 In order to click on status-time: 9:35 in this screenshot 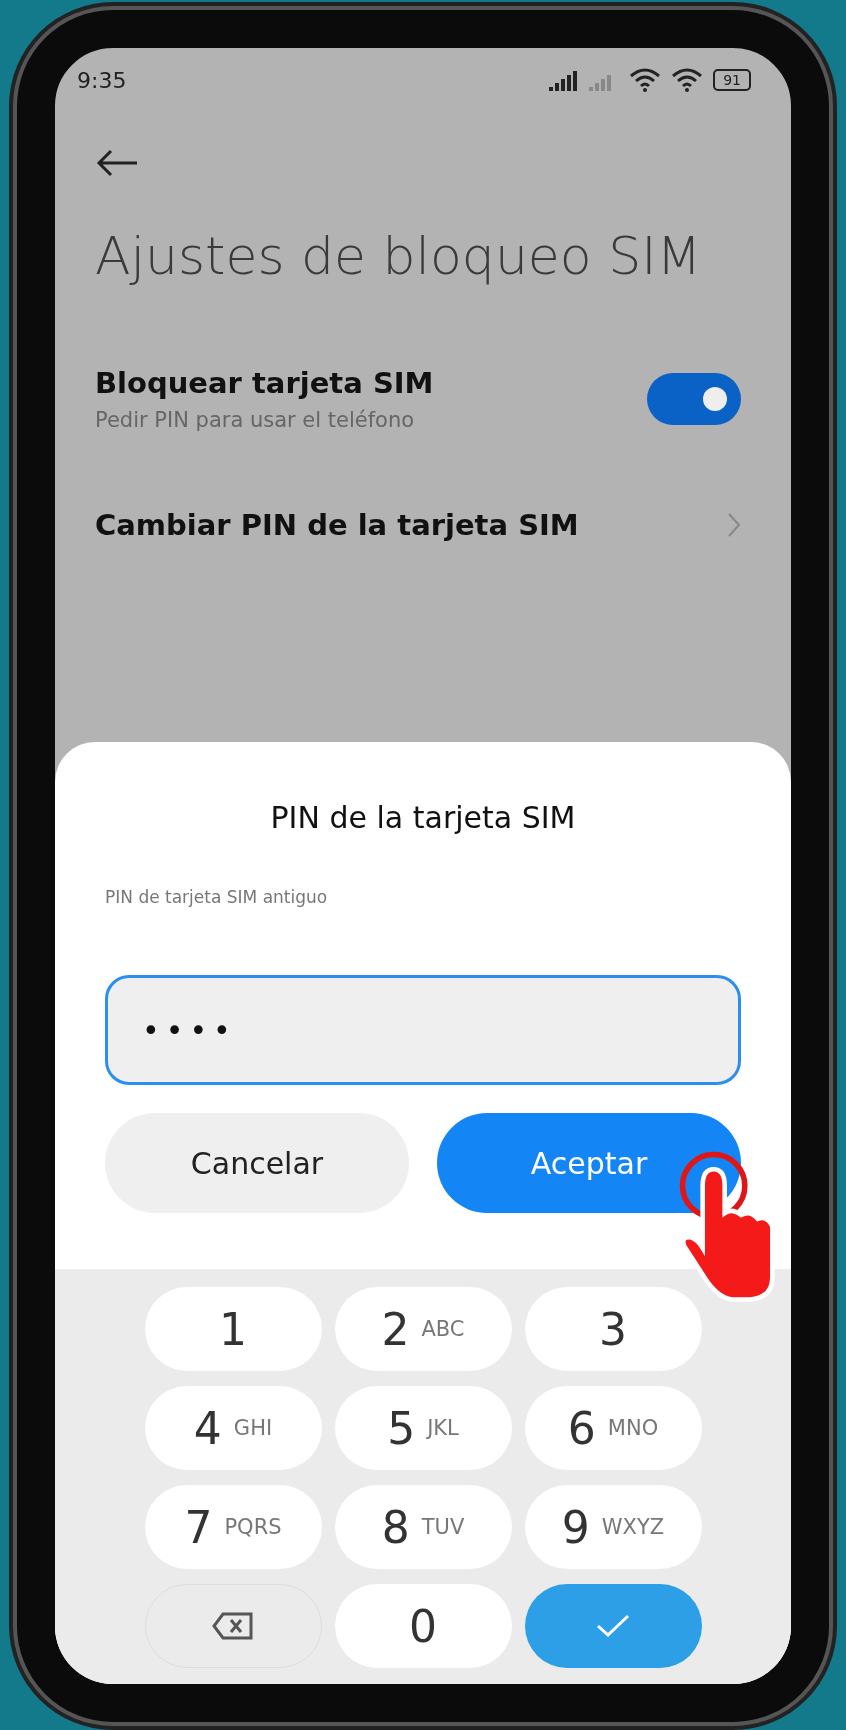, I will do `click(102, 80)`.